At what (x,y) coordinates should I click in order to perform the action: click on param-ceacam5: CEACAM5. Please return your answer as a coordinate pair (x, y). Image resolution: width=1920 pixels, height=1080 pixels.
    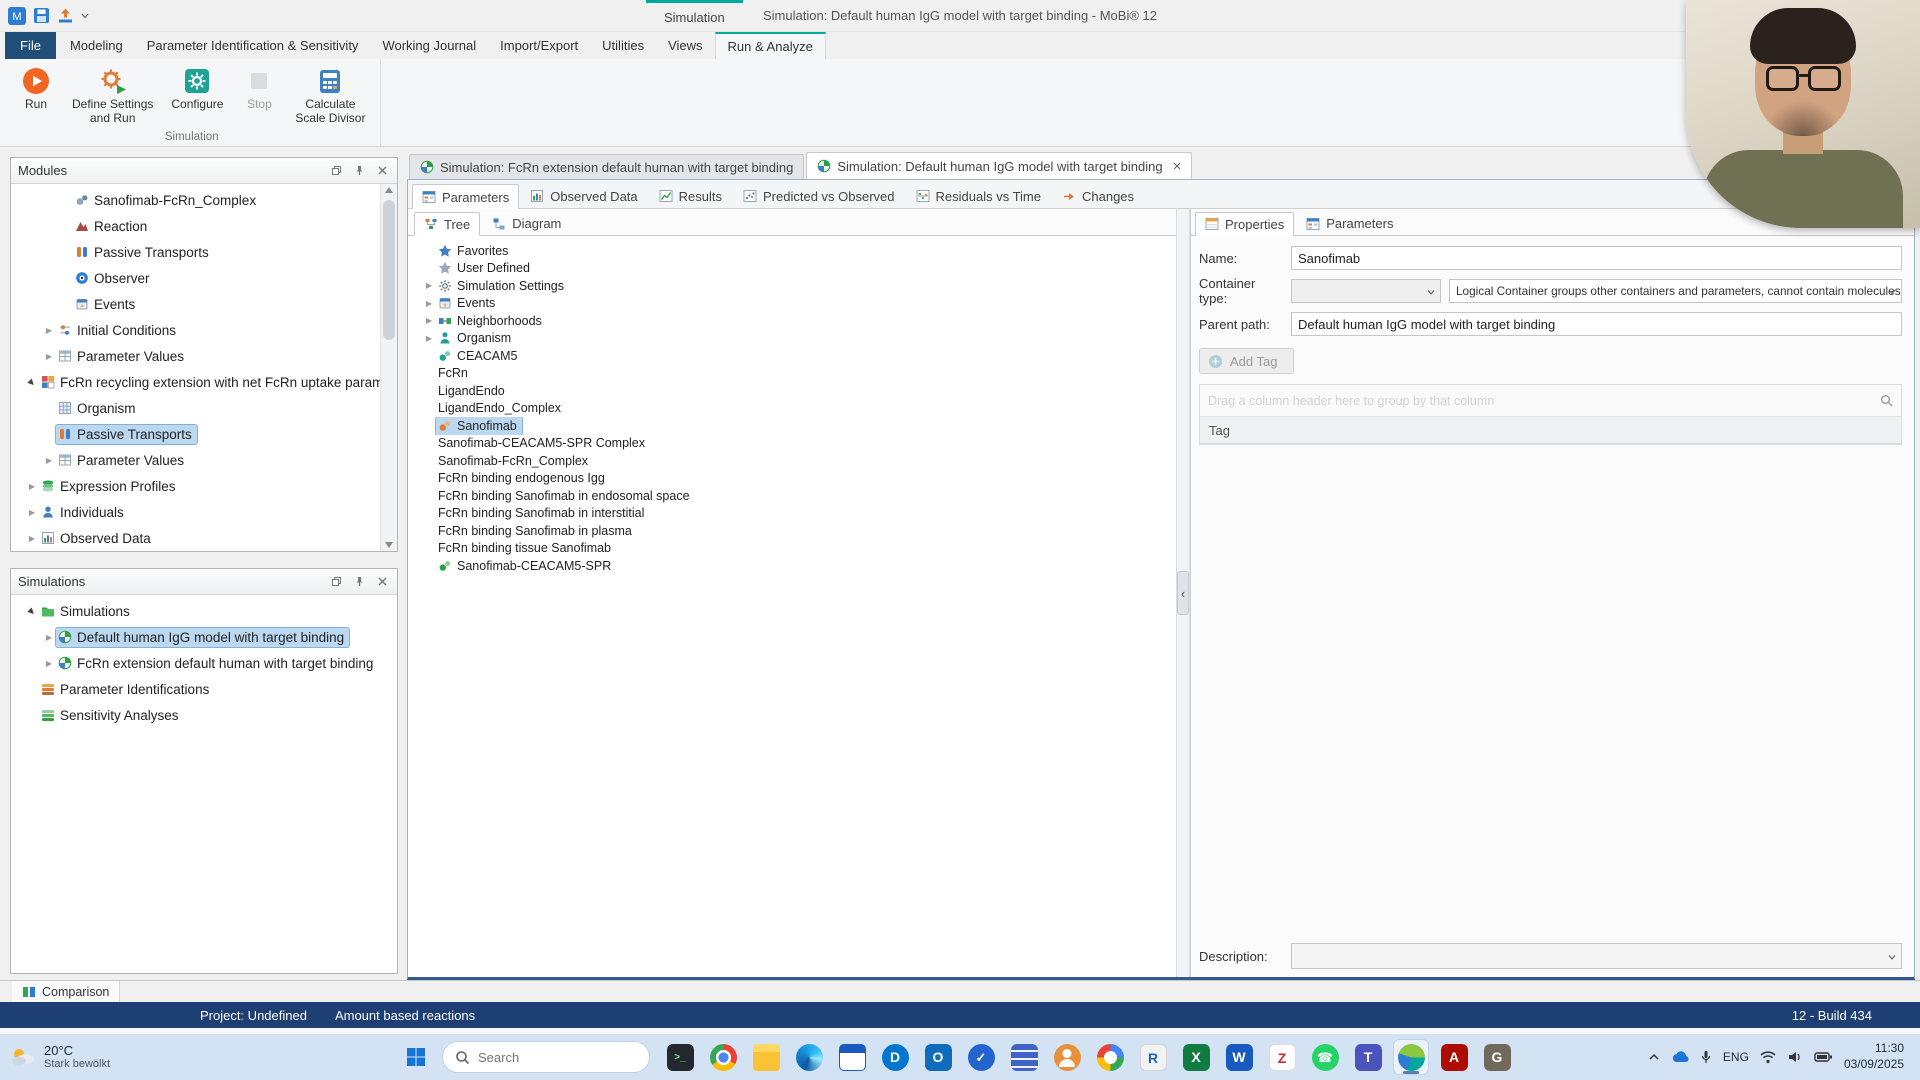
    Looking at the image, I should click on (792, 356).